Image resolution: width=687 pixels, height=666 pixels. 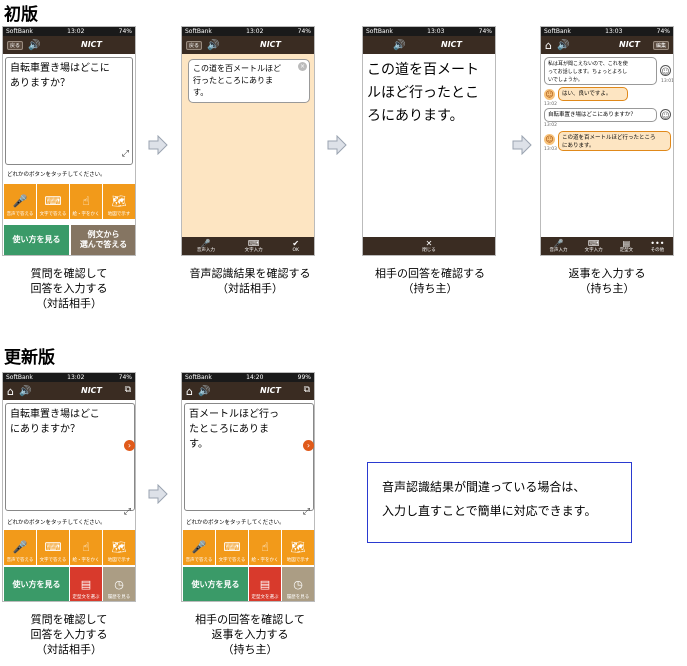 What do you see at coordinates (607, 246) in the screenshot?
I see `bottom-toolbar: 🎤 音声入力 ⌨ 文字入力 ▤ 定型文 ••• その他` at bounding box center [607, 246].